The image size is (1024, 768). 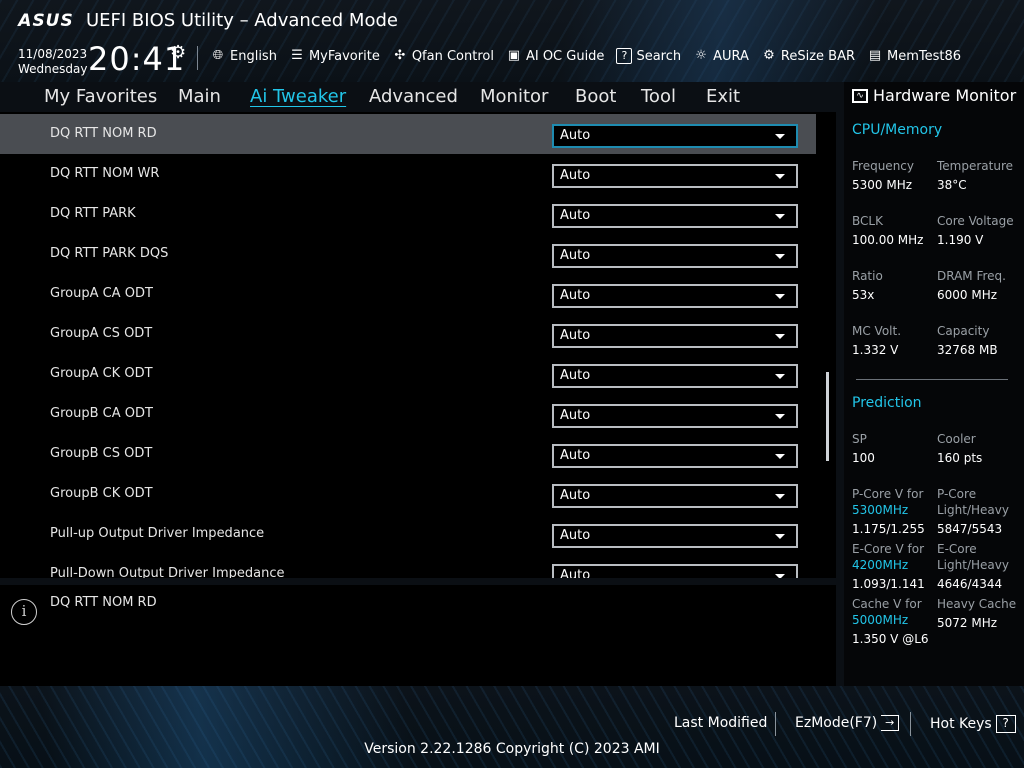 I want to click on help-panel: i DQ RTT NOM RD, so click(x=418, y=635).